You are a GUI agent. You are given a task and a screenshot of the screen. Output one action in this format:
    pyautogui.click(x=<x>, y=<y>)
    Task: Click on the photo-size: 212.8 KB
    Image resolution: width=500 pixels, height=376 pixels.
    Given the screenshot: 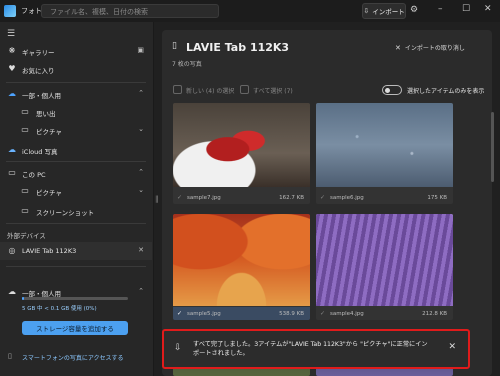 What is the action you would take?
    pyautogui.click(x=434, y=314)
    